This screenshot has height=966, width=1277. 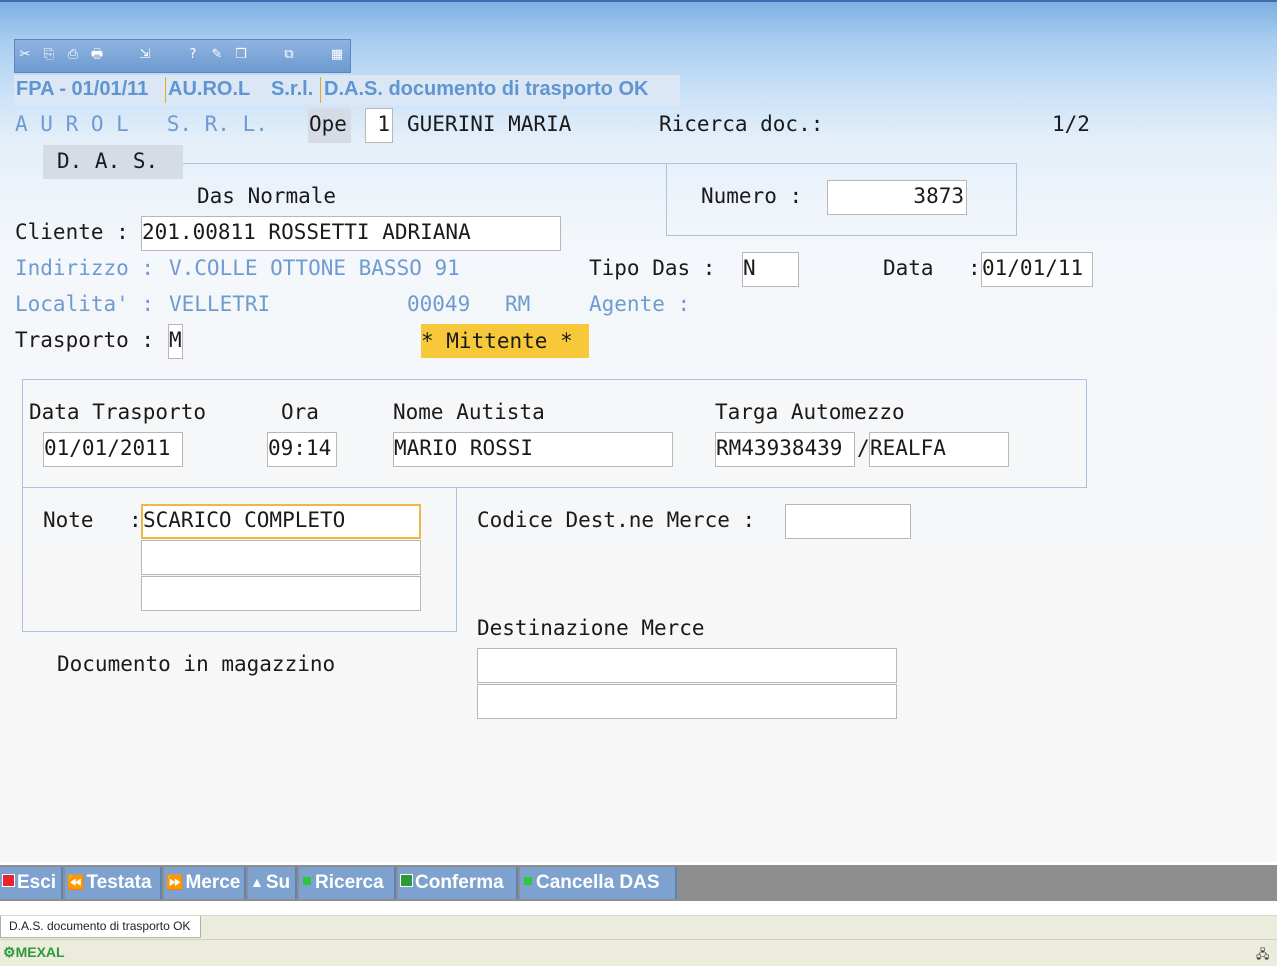 What do you see at coordinates (68, 520) in the screenshot?
I see `note-label: Note` at bounding box center [68, 520].